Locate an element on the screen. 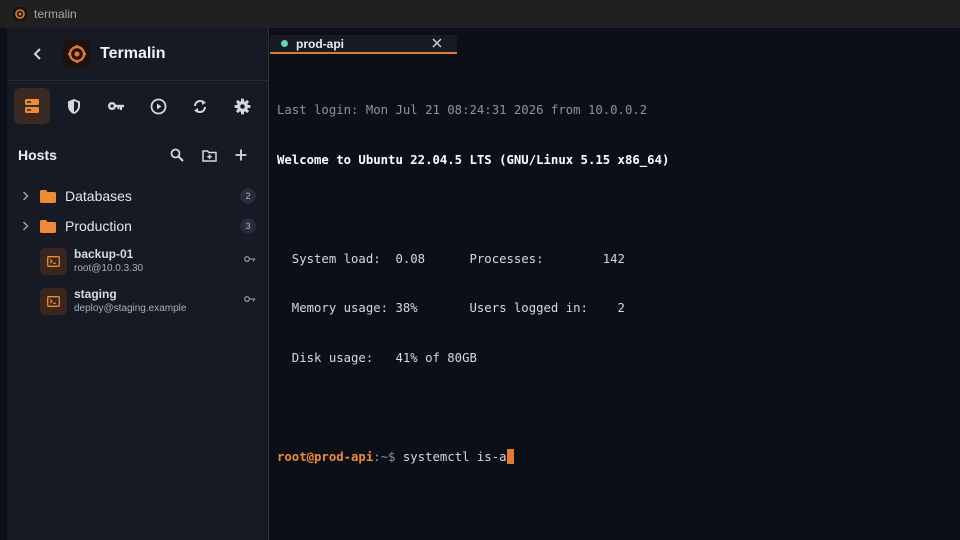  sync-button is located at coordinates (200, 106).